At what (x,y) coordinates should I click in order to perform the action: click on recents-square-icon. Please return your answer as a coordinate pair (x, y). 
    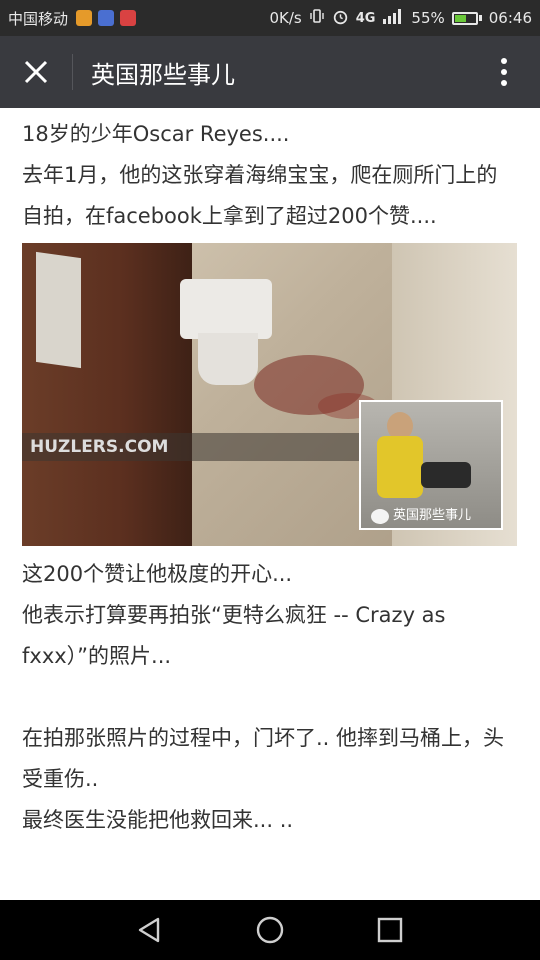
    Looking at the image, I should click on (390, 930).